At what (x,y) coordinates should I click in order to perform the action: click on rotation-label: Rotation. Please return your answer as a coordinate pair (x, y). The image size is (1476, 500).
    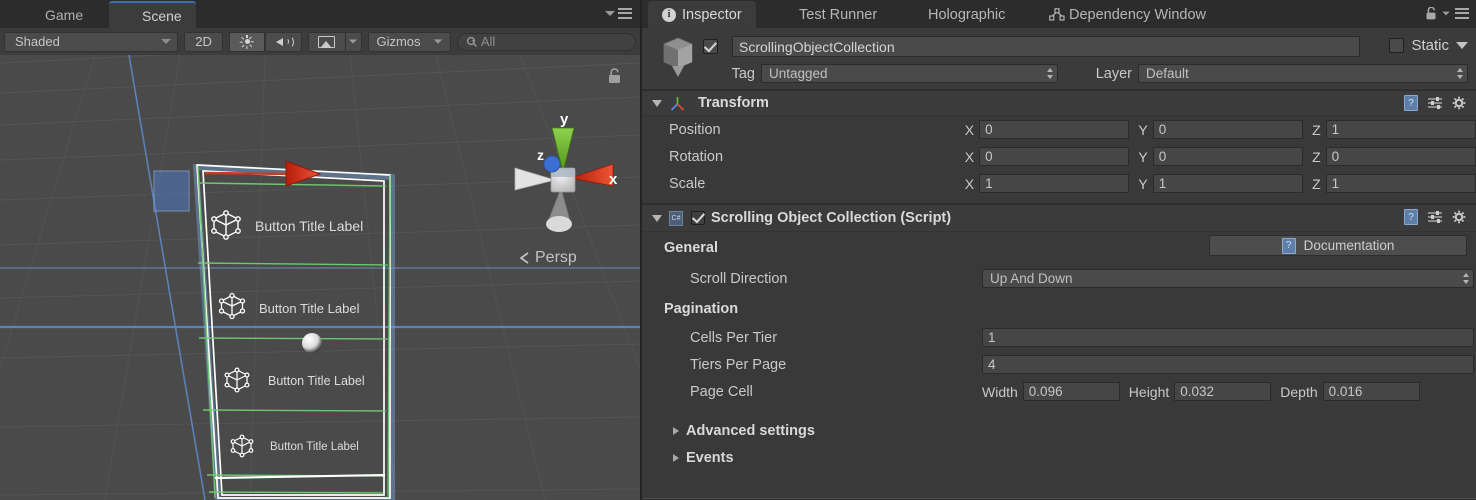
    Looking at the image, I should click on (696, 156).